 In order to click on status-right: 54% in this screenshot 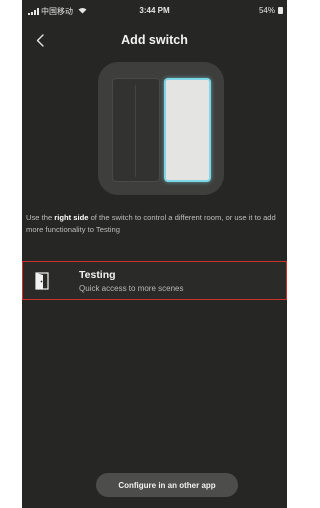, I will do `click(271, 10)`.